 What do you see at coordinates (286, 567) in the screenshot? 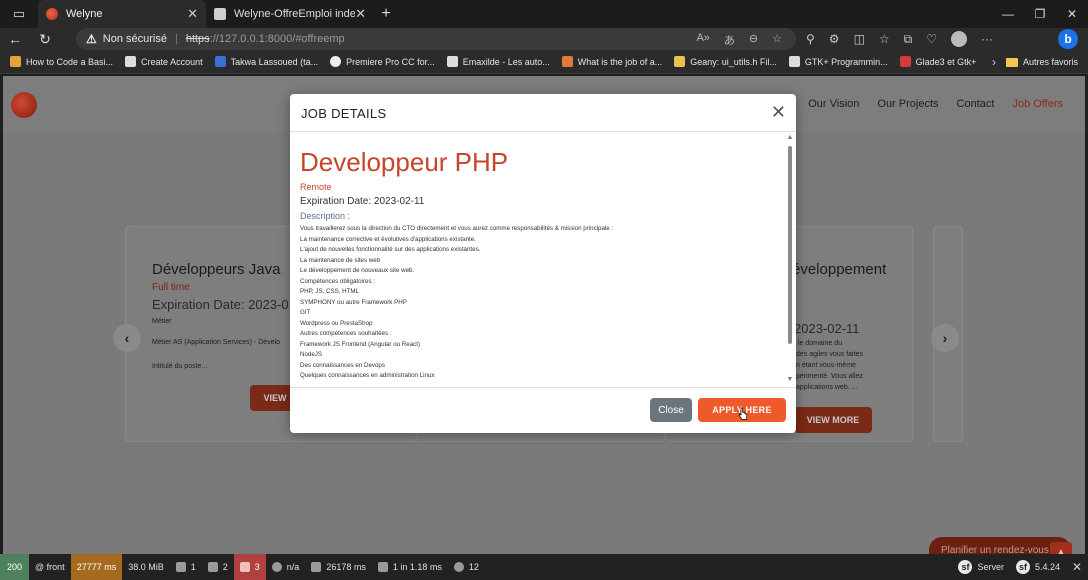
I see `user-panel: n/a` at bounding box center [286, 567].